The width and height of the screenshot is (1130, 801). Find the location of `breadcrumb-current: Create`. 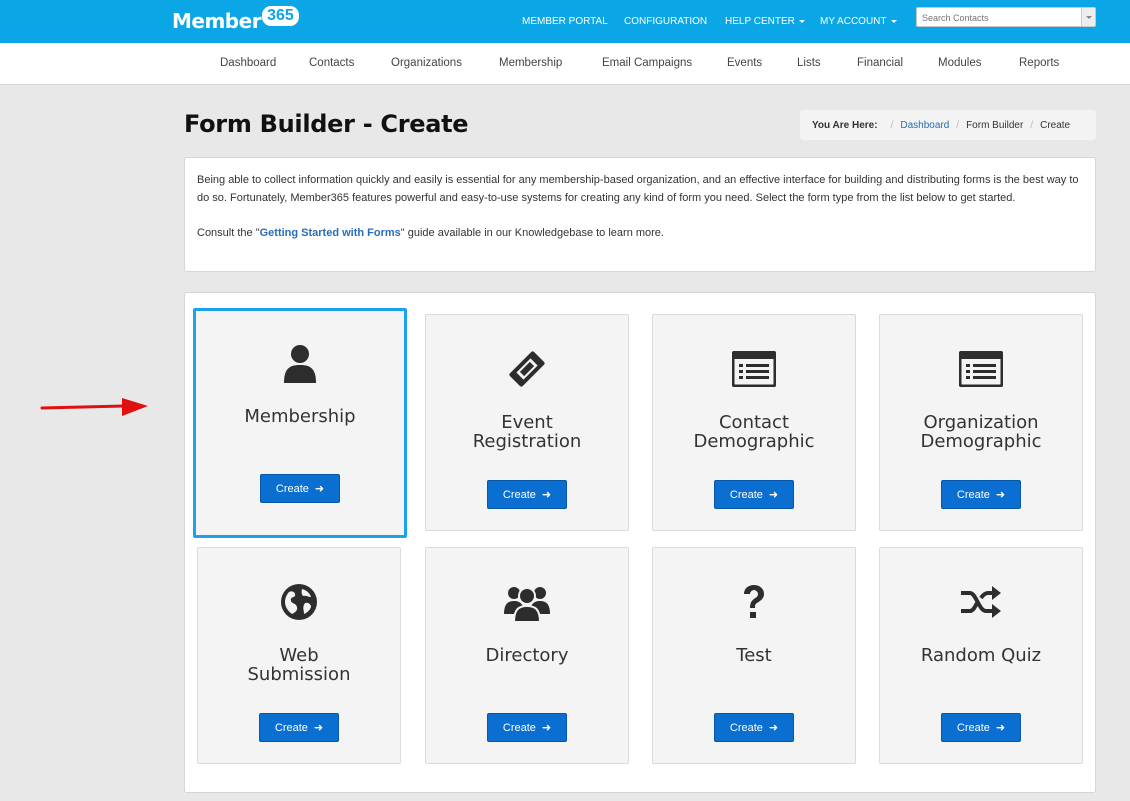

breadcrumb-current: Create is located at coordinates (1055, 125).